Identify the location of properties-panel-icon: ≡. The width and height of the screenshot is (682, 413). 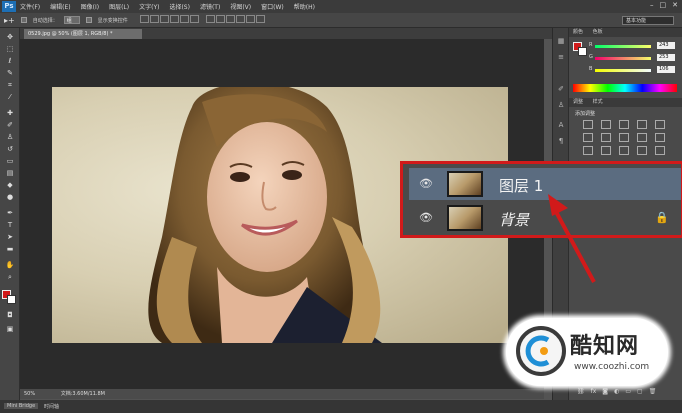
(561, 57).